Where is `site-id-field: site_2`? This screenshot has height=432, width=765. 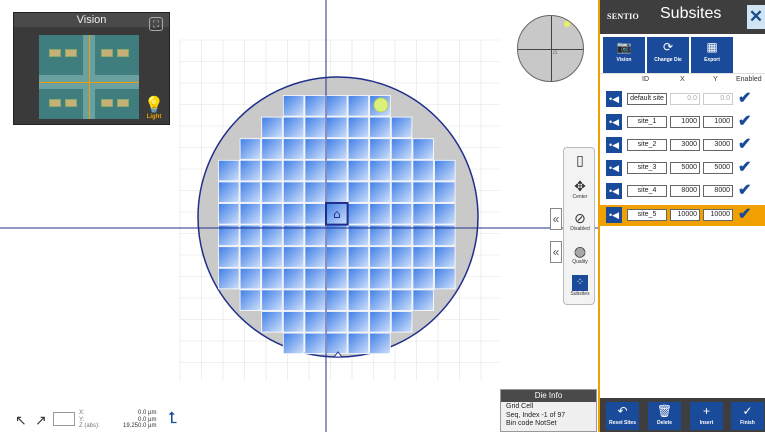
site-id-field: site_2 is located at coordinates (647, 145).